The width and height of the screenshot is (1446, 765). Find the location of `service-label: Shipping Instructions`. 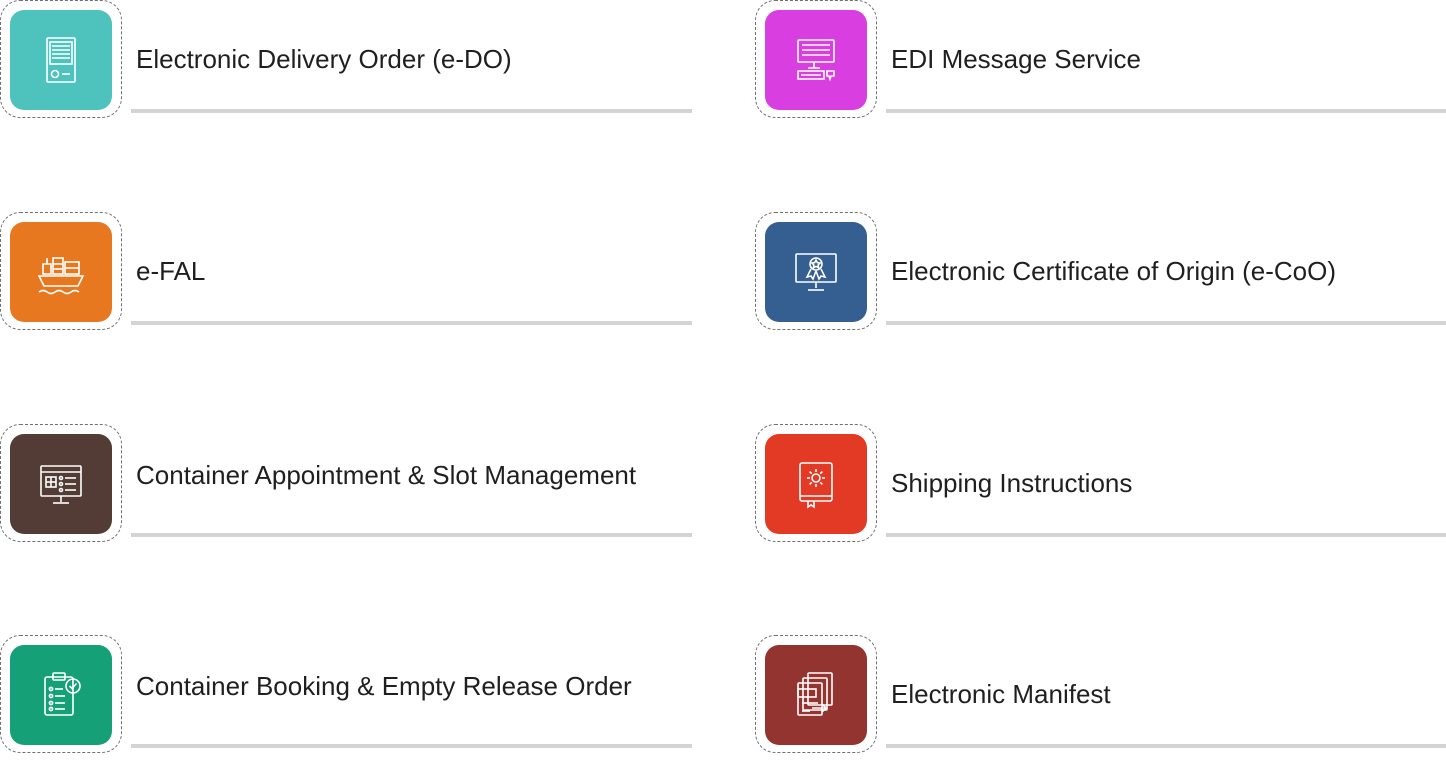

service-label: Shipping Instructions is located at coordinates (1012, 483).